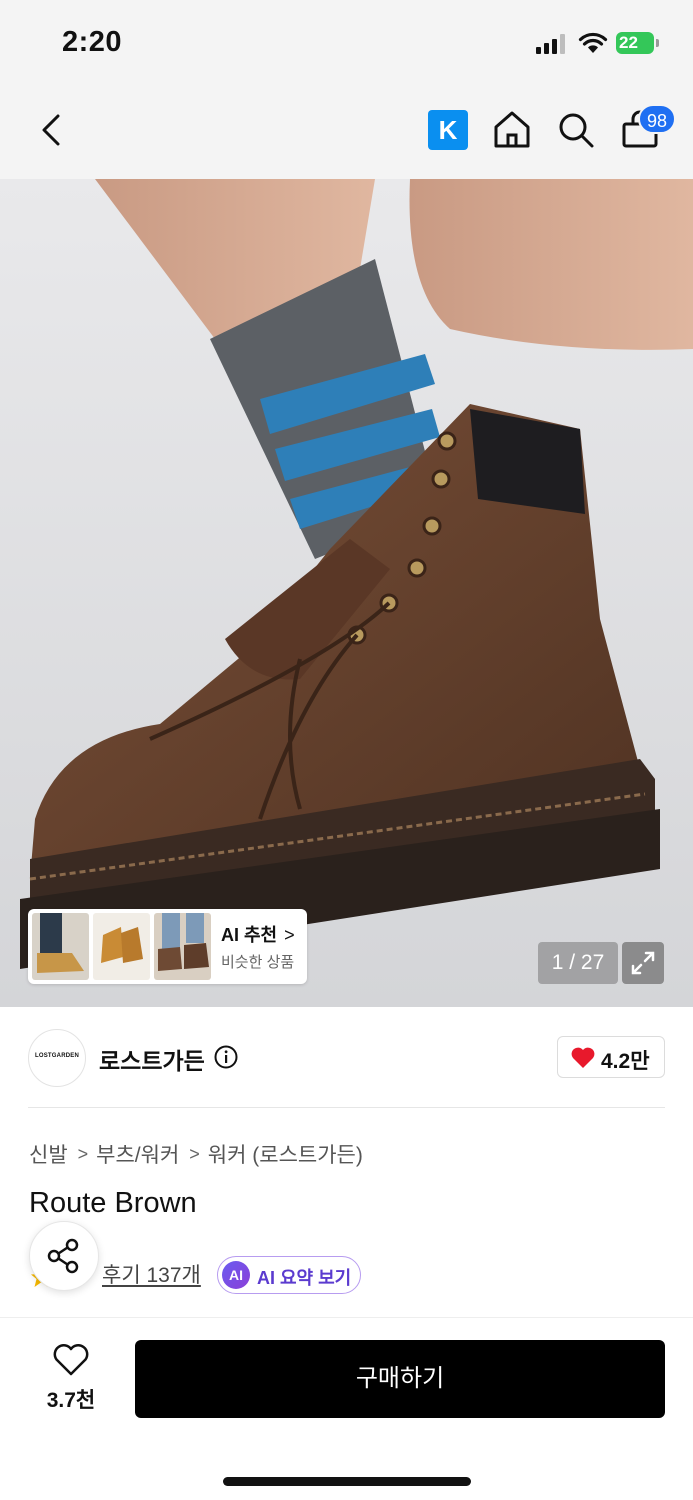 The width and height of the screenshot is (693, 1500). I want to click on k-app-button: K, so click(448, 130).